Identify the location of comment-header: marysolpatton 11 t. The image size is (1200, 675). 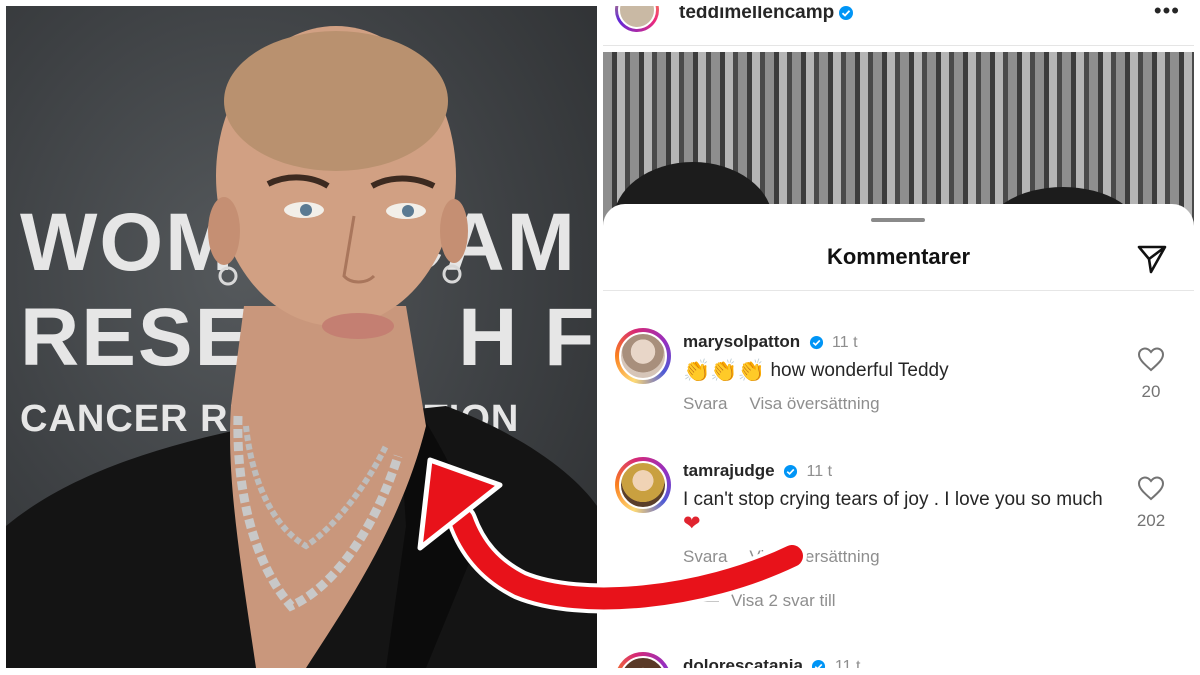
(770, 342).